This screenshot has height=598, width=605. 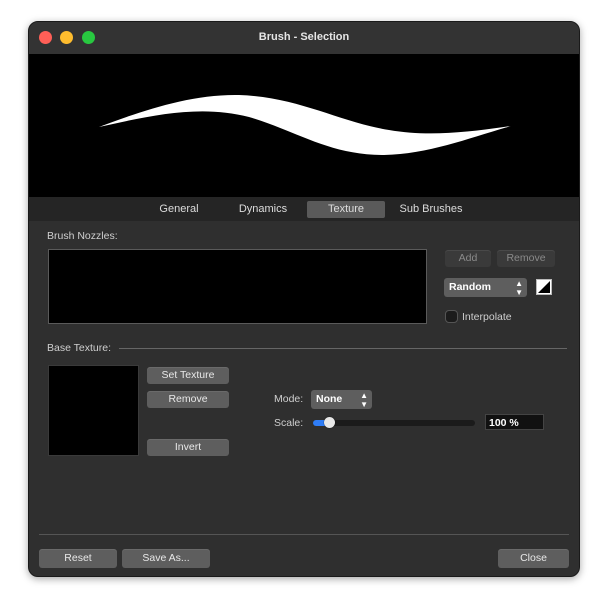 I want to click on nozzle-order-select: Random ▲ ▼, so click(x=485, y=287).